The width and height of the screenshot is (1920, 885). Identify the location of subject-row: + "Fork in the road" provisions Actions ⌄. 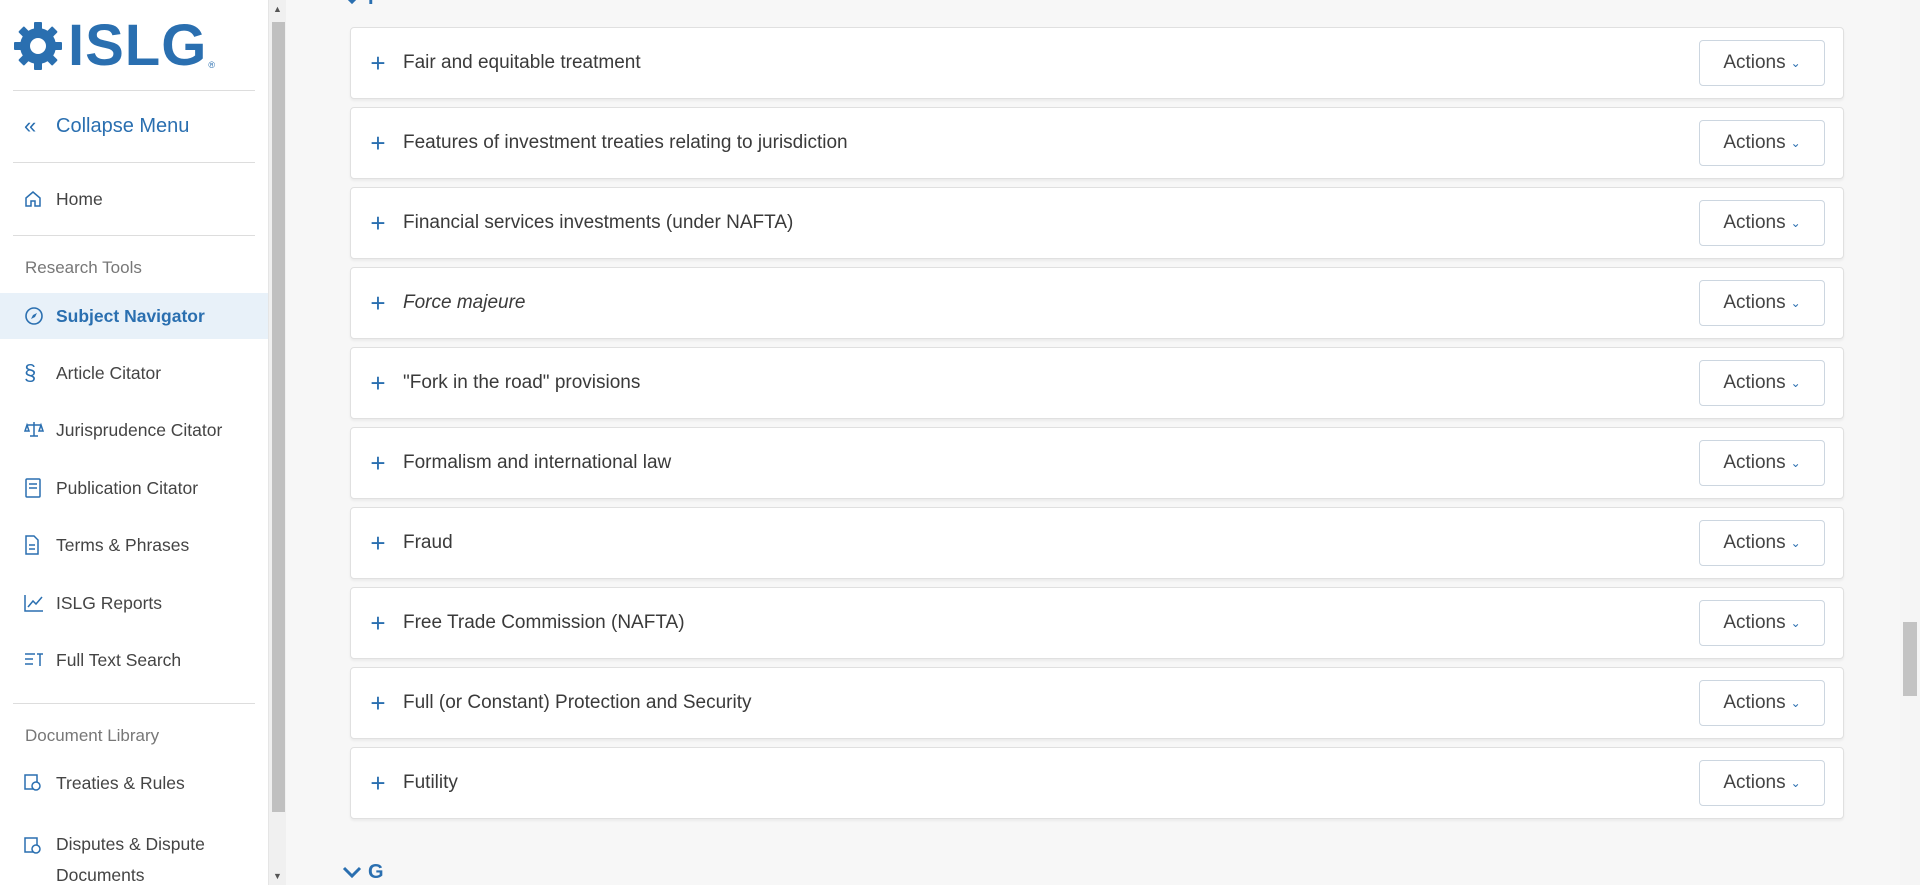
(1097, 383).